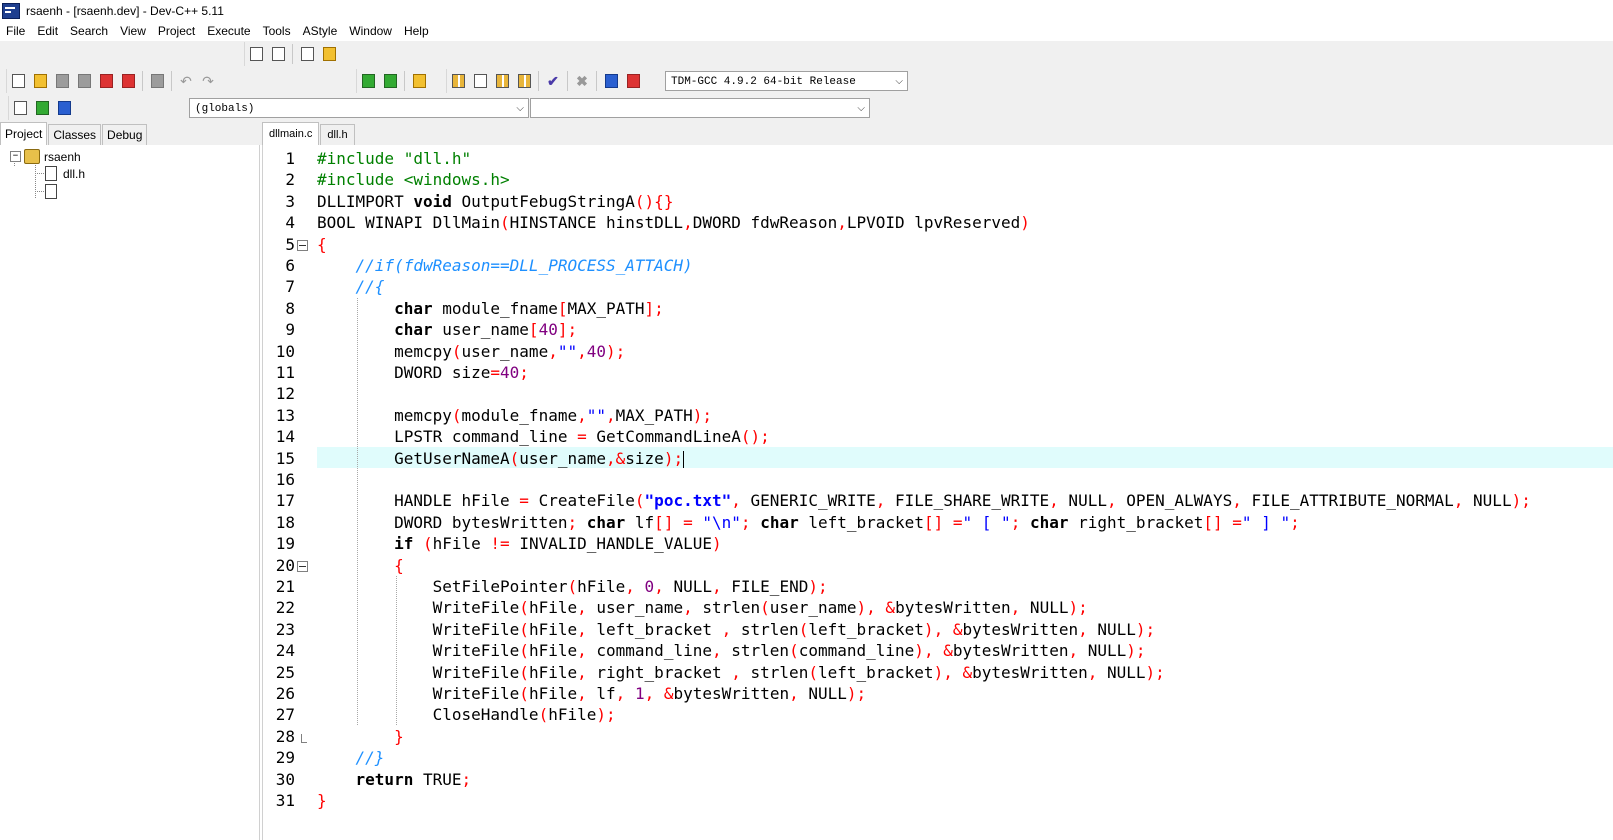 This screenshot has width=1613, height=840. What do you see at coordinates (466, 714) in the screenshot?
I see `code-line: CloseHandle(hFile);` at bounding box center [466, 714].